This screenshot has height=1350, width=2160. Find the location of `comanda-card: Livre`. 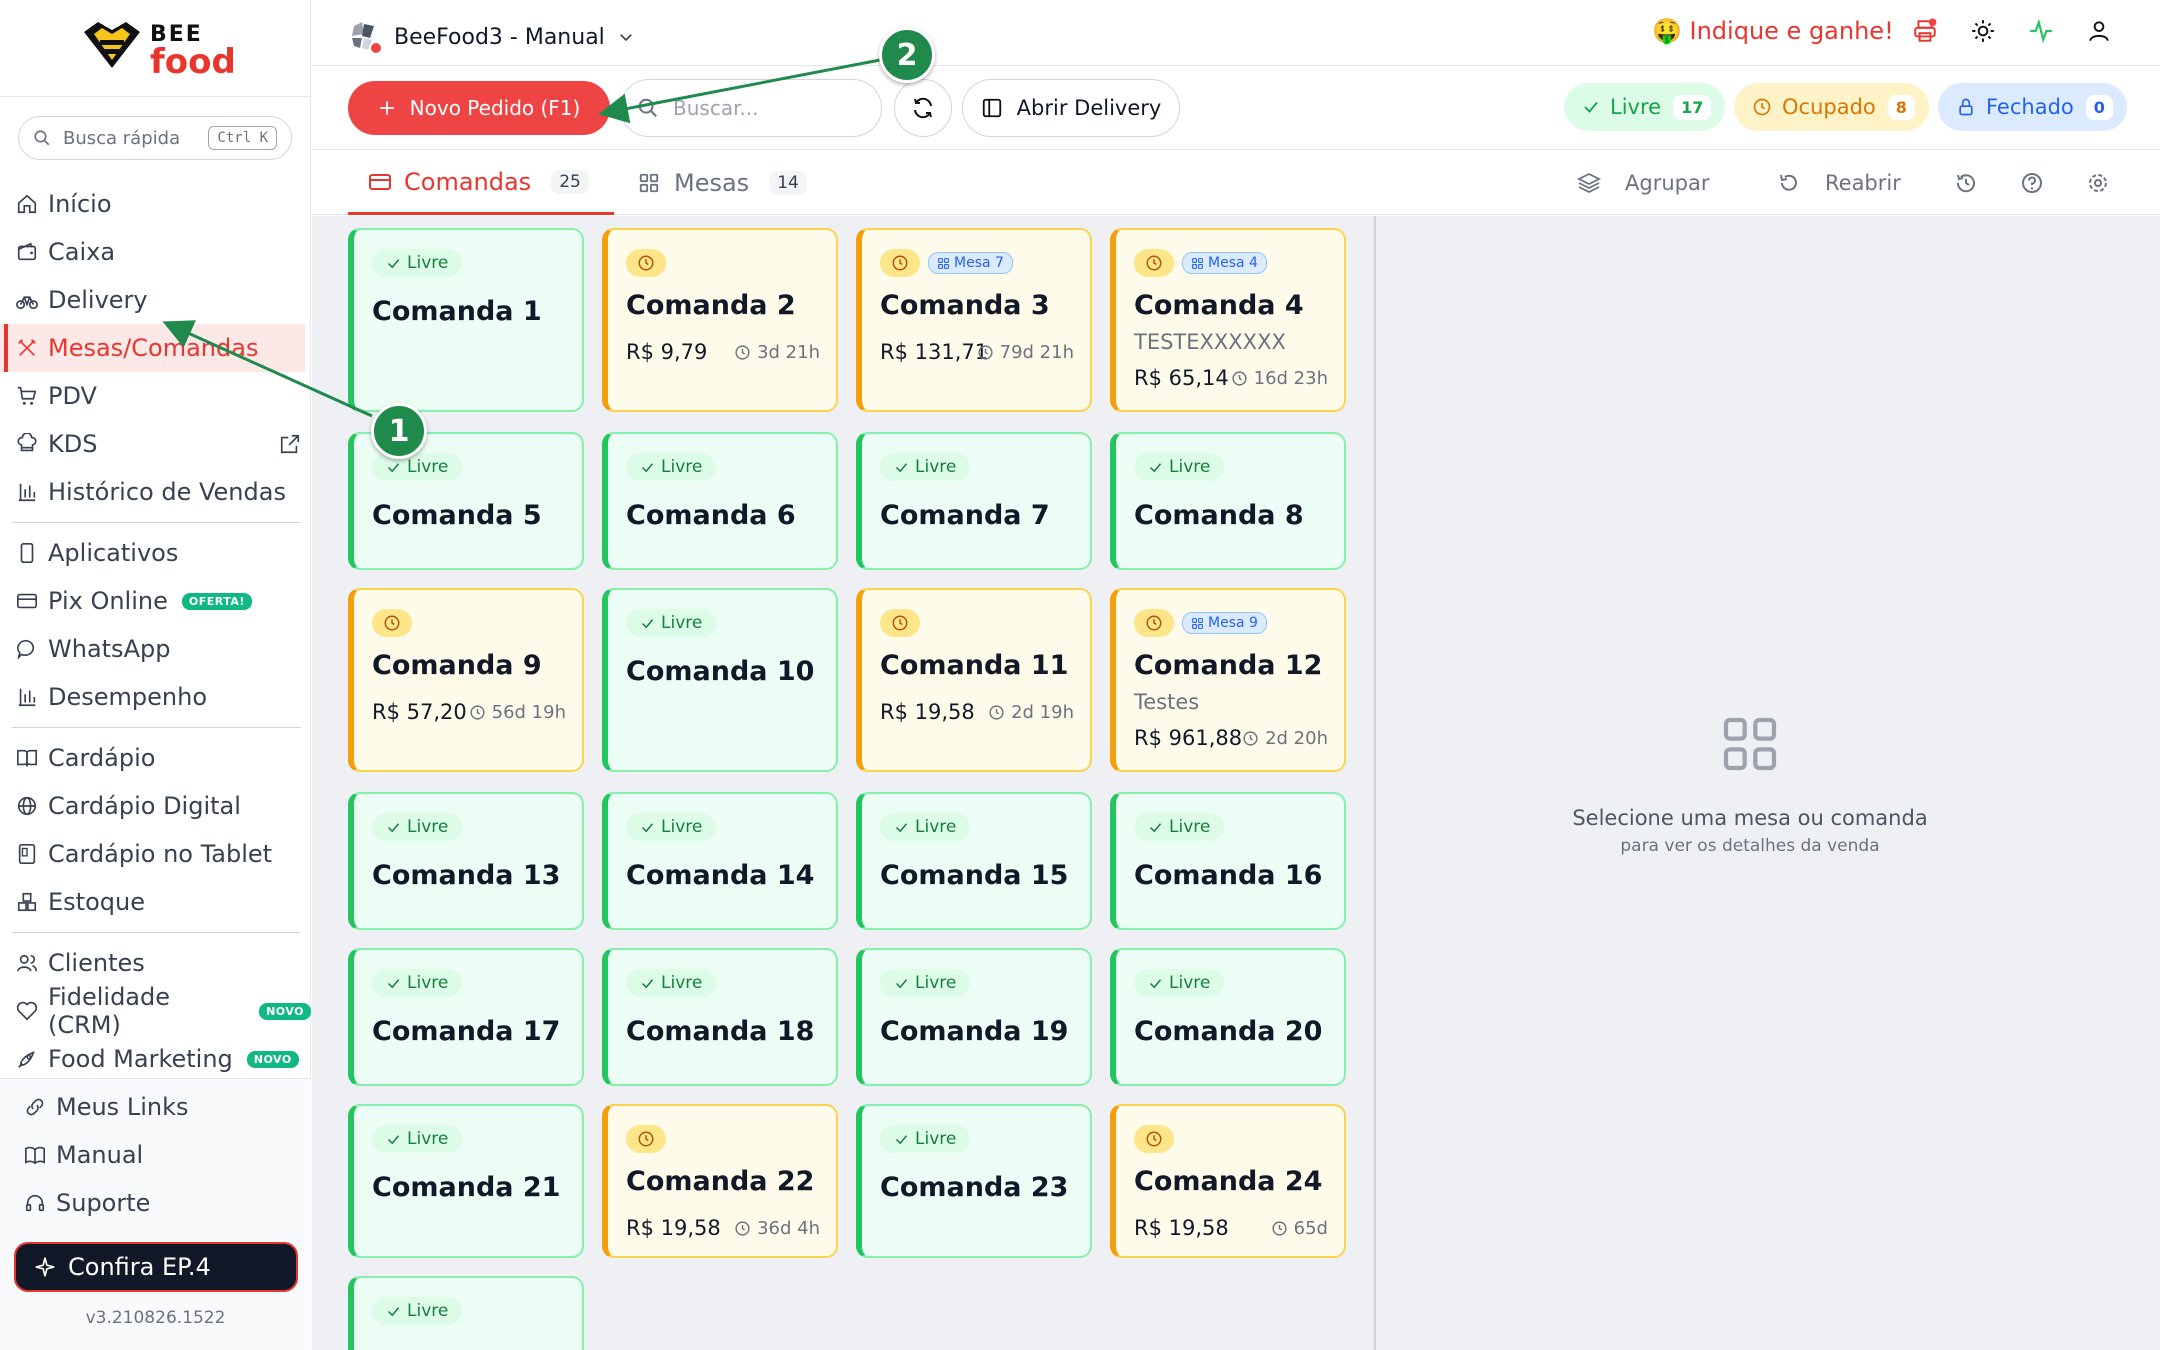

comanda-card: Livre is located at coordinates (466, 1313).